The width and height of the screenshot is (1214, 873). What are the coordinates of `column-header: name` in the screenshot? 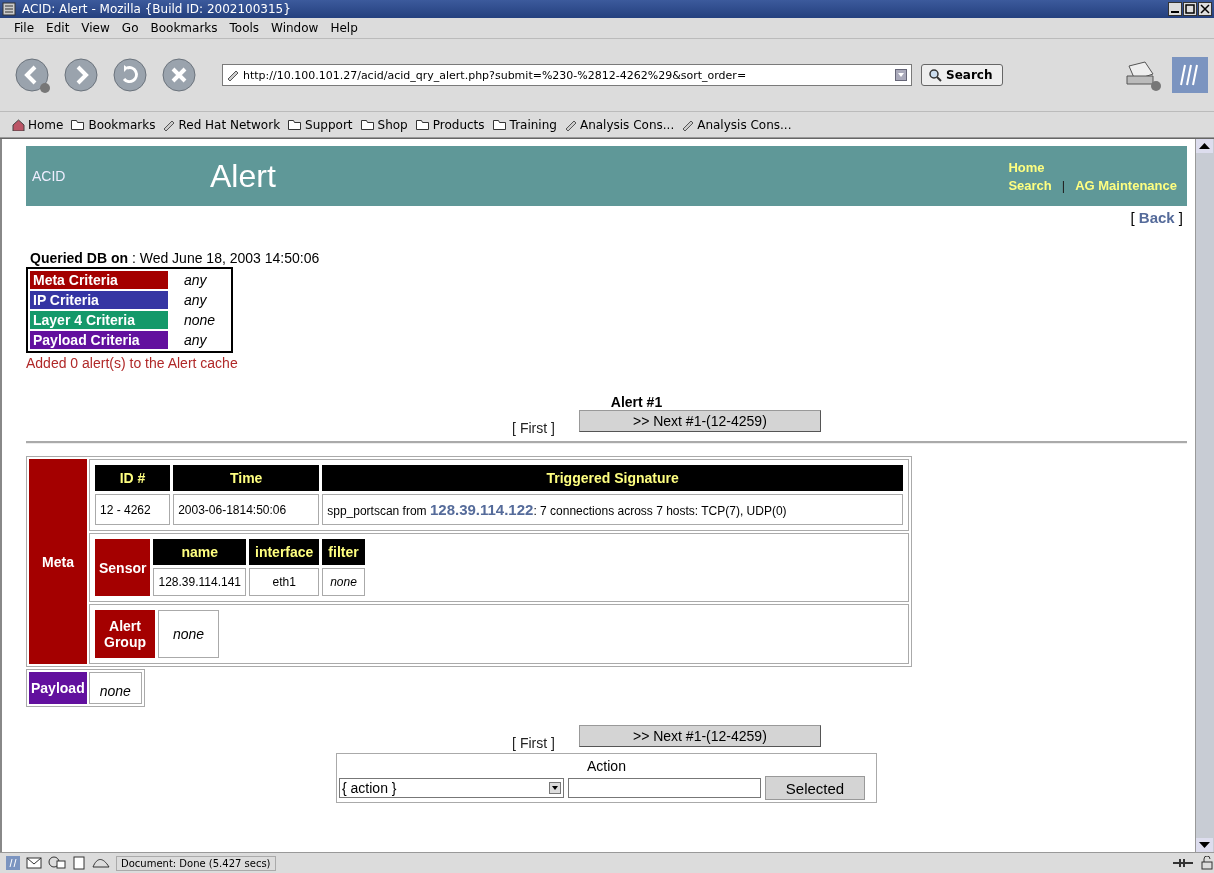 It's located at (199, 552).